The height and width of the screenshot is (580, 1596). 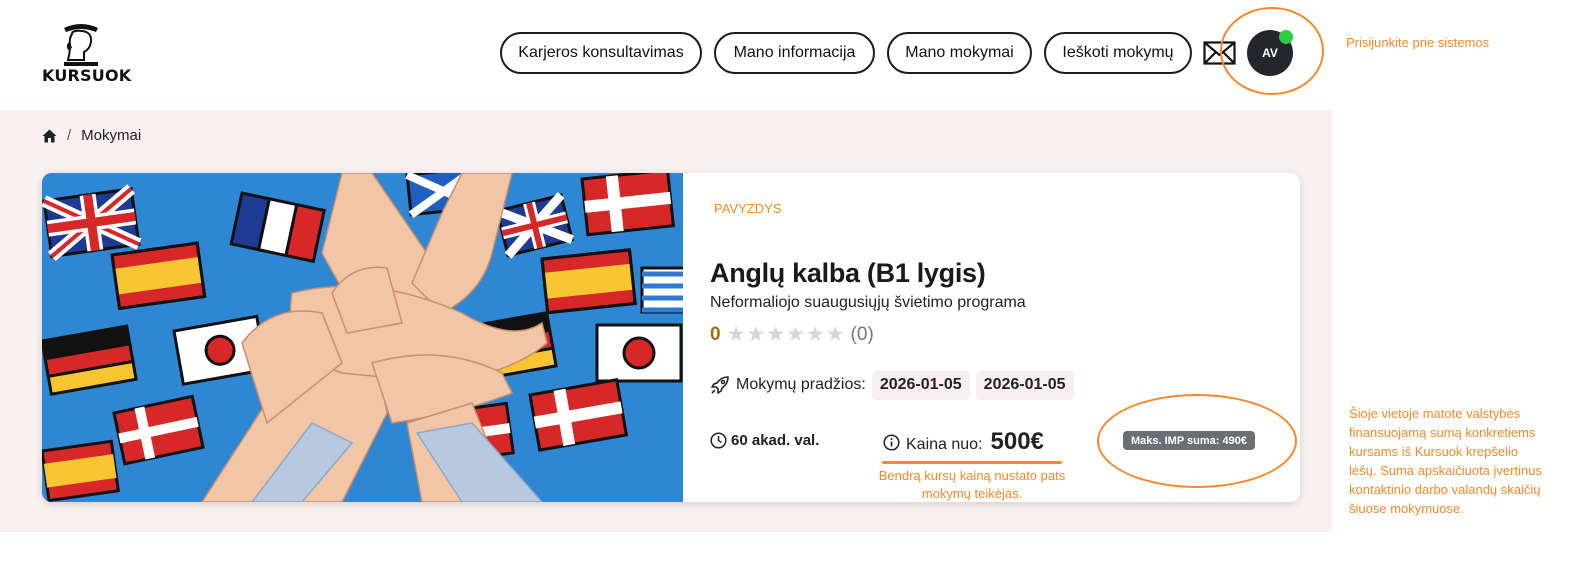 I want to click on nav-my-trainings: Mano mokymai, so click(x=959, y=53).